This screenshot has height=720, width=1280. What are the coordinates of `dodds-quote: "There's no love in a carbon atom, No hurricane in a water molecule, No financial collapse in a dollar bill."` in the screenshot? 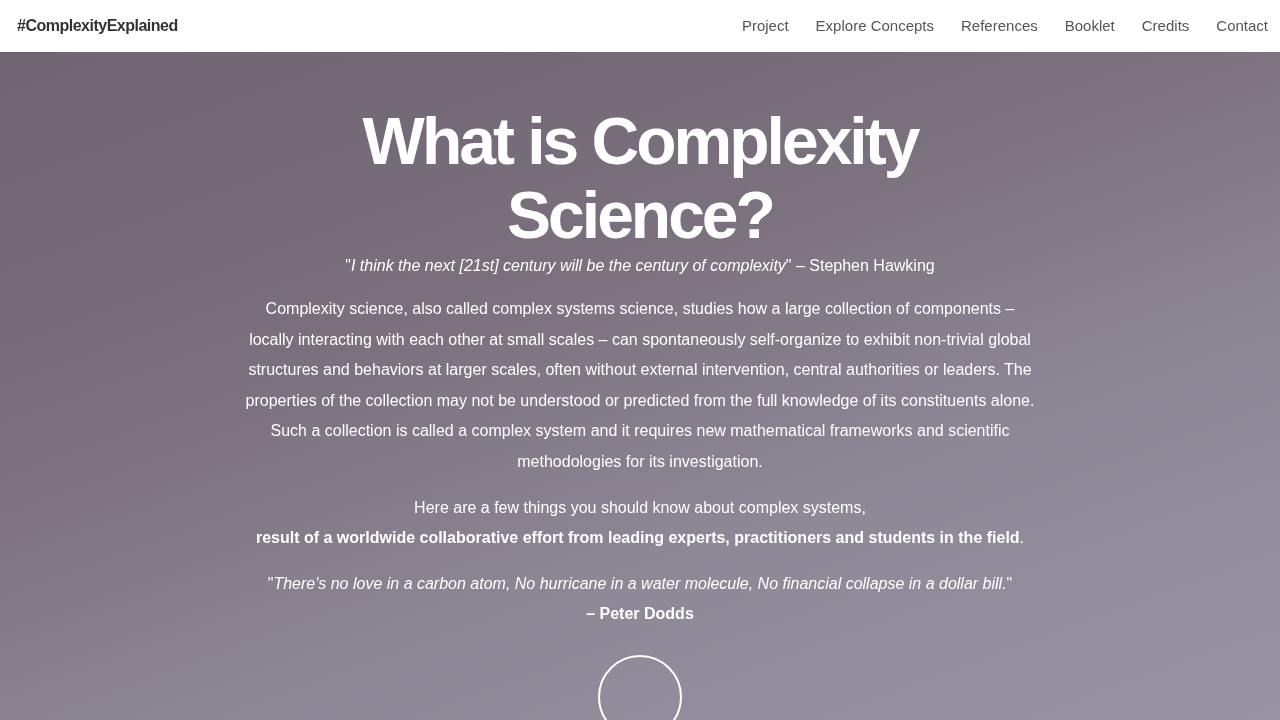 It's located at (640, 584).